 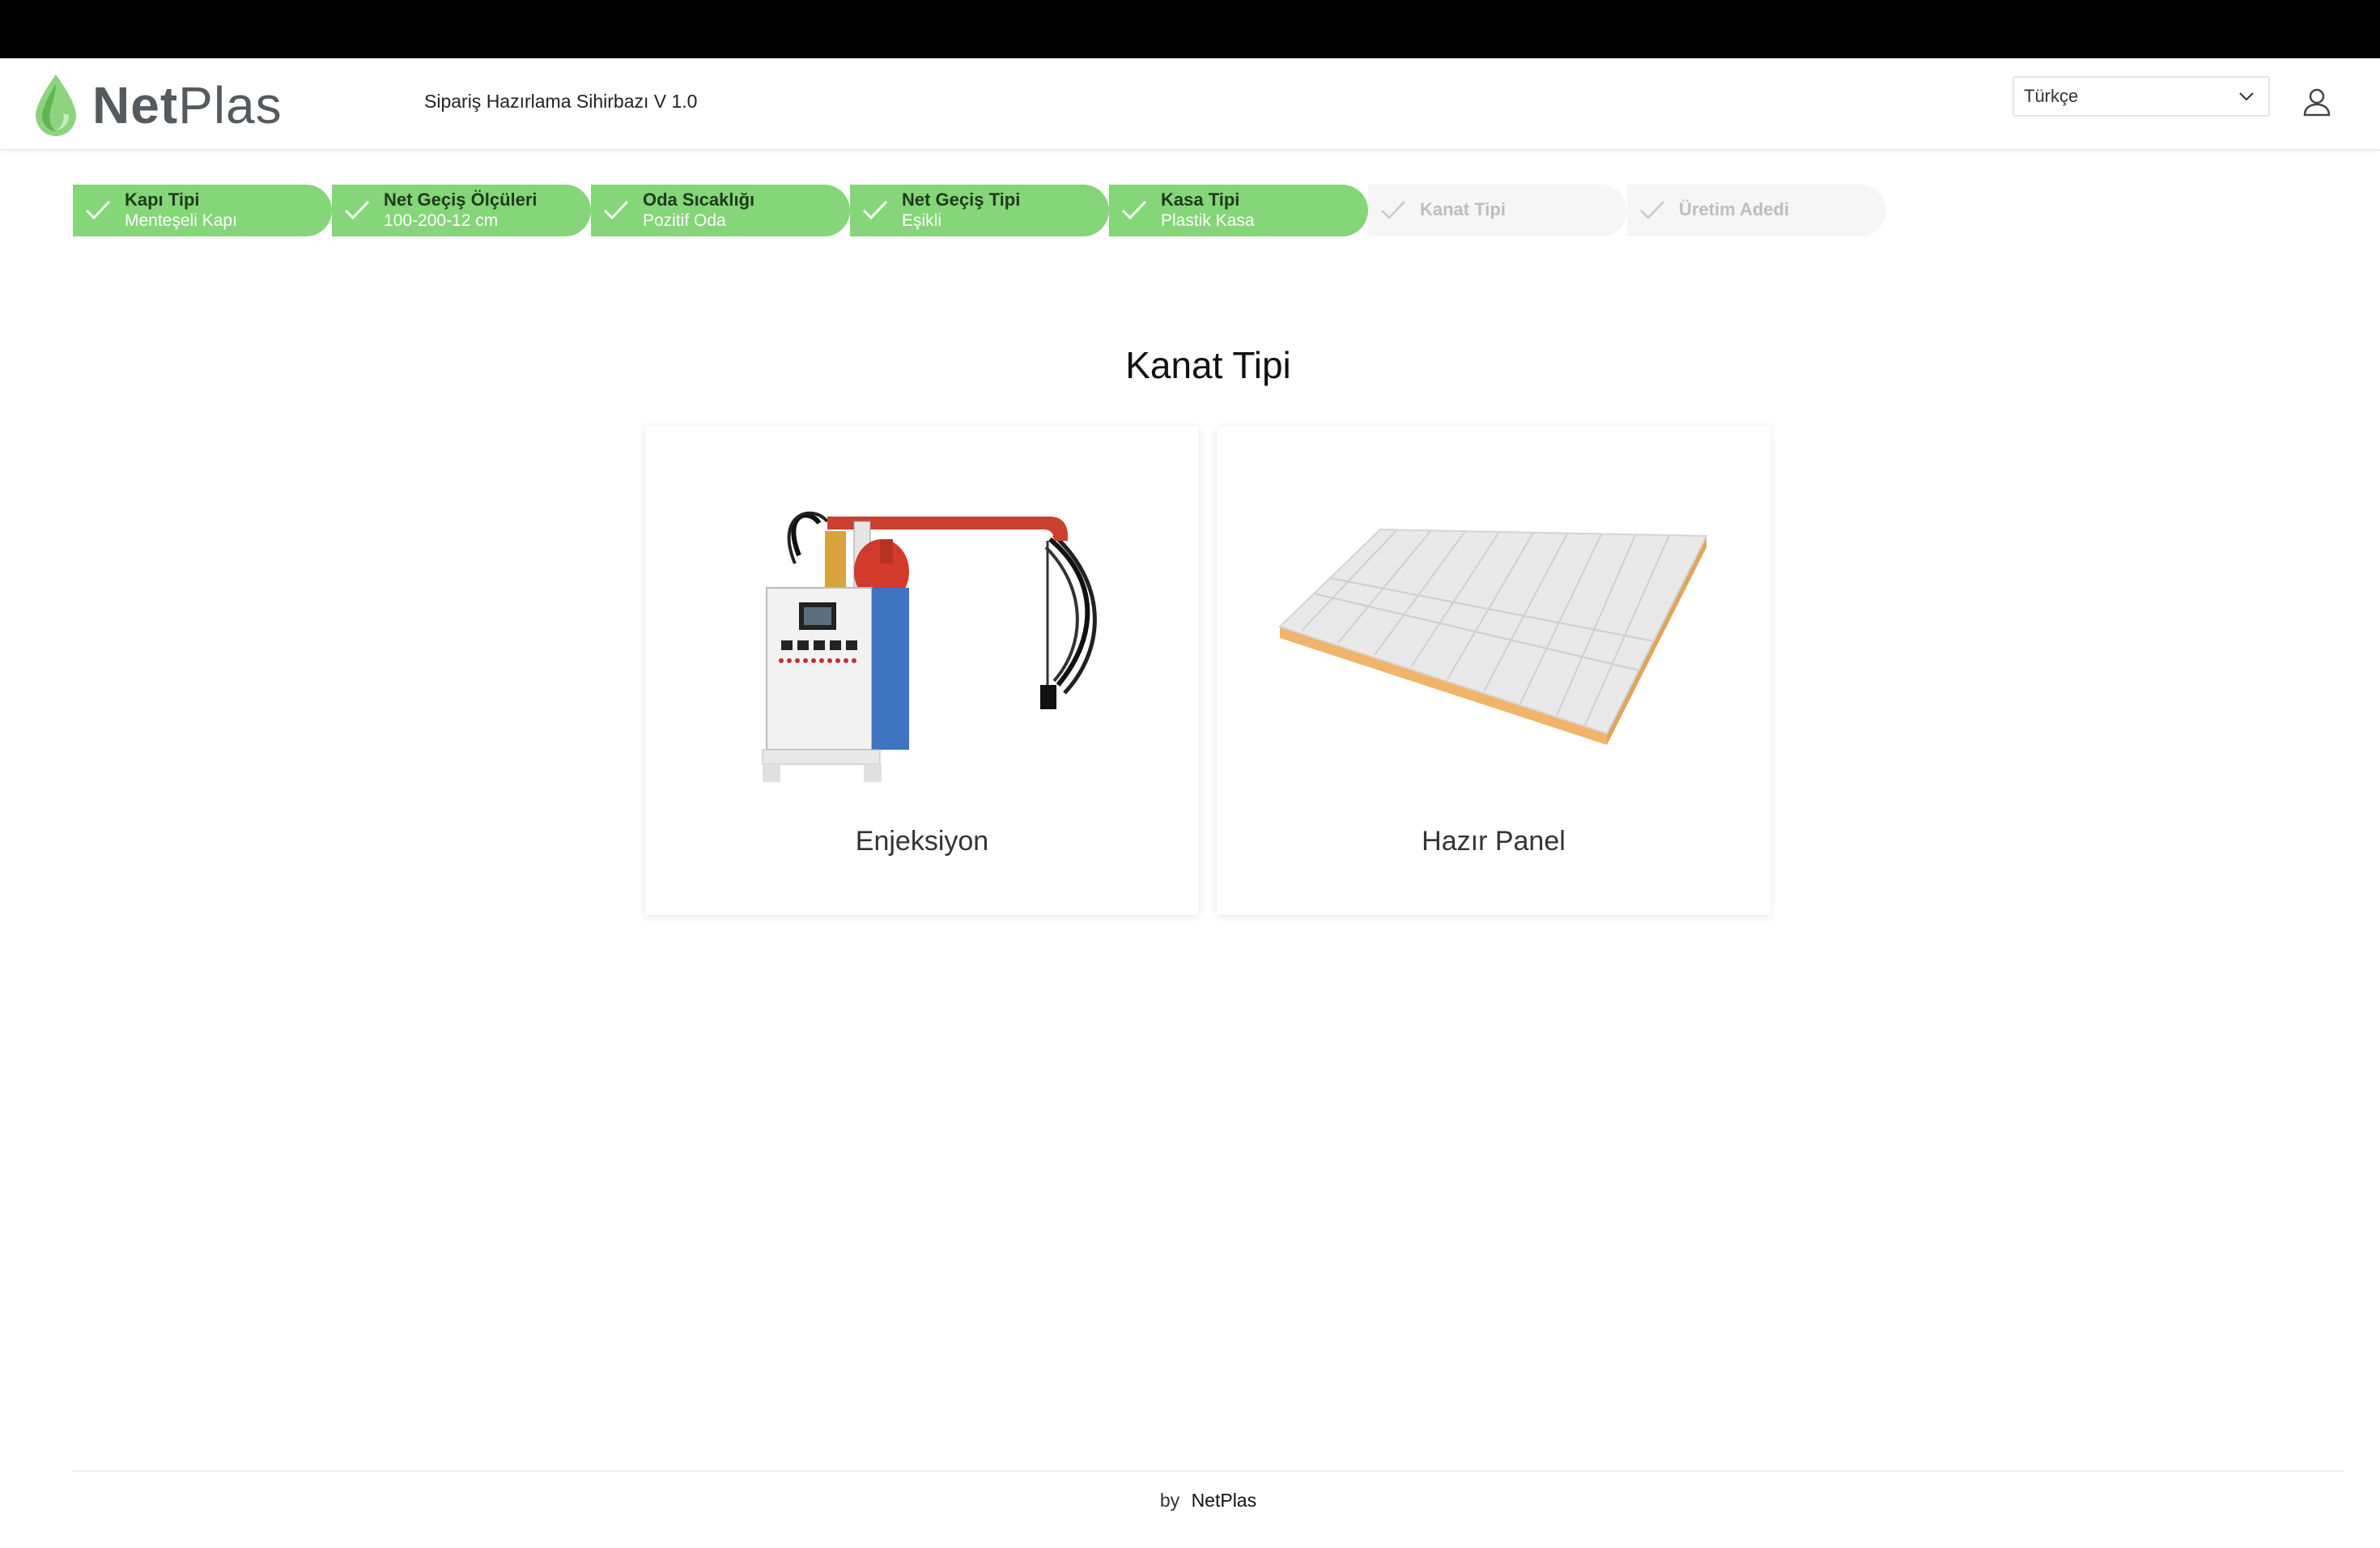 I want to click on footer: by NetPlas, so click(x=1190, y=1501).